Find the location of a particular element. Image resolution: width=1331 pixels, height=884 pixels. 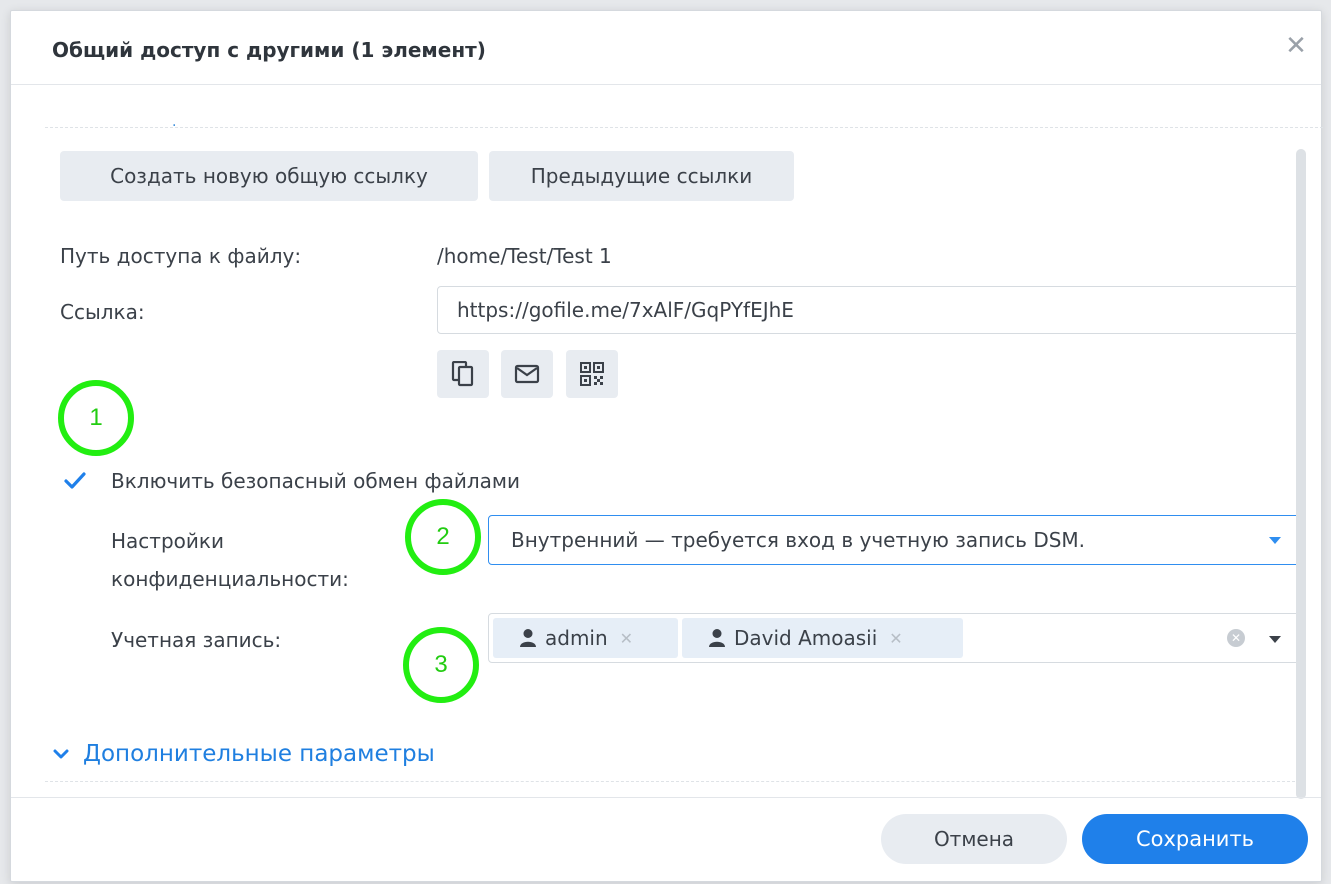

dialog-titlebar: Общий доступ с другими (1 элемент) ✕ is located at coordinates (666, 48).